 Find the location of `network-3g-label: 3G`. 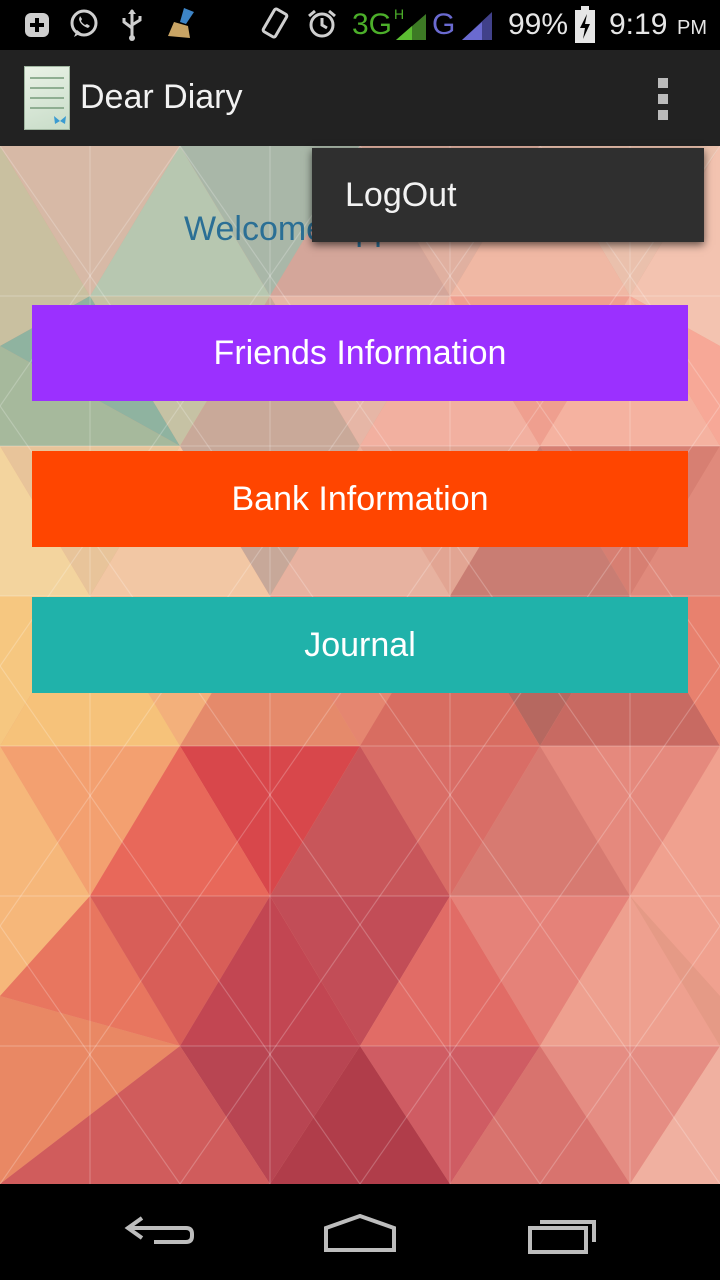

network-3g-label: 3G is located at coordinates (372, 24).